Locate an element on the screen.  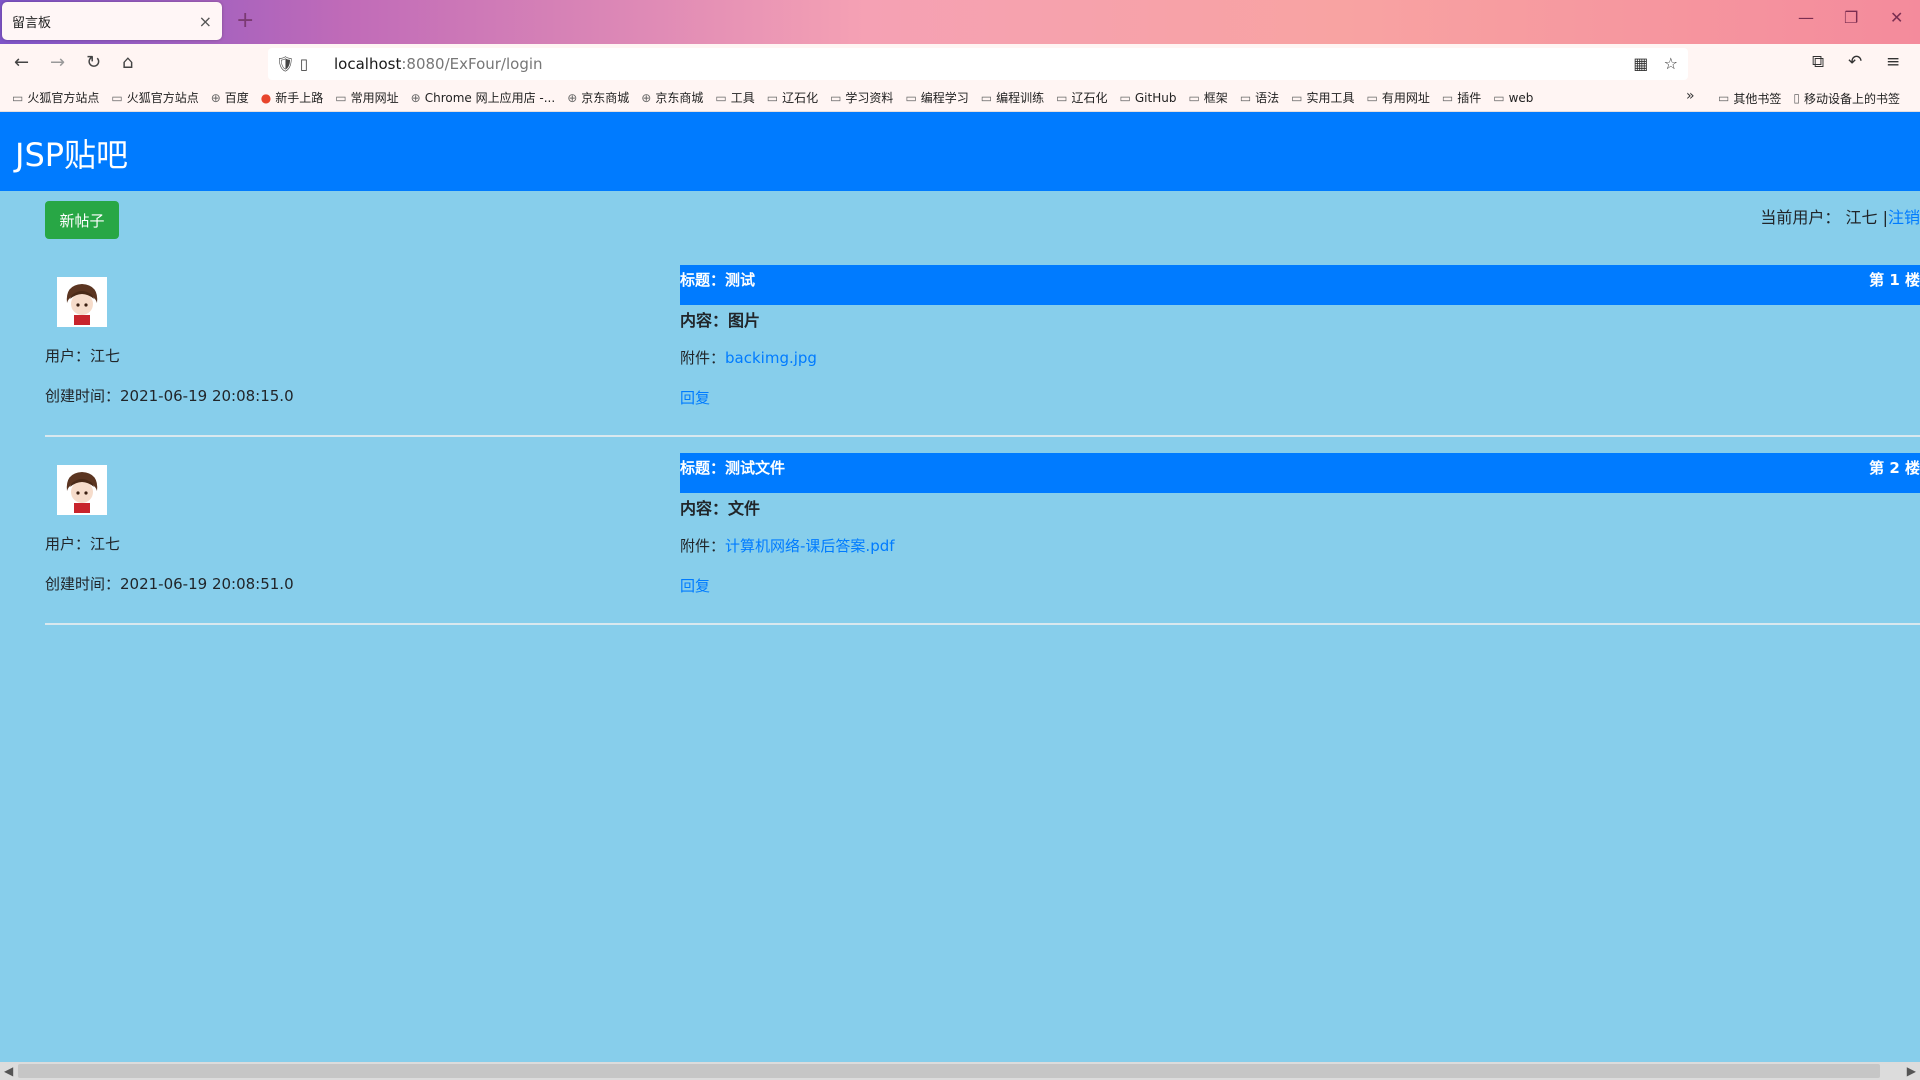
new-tab-icon: + is located at coordinates (245, 20).